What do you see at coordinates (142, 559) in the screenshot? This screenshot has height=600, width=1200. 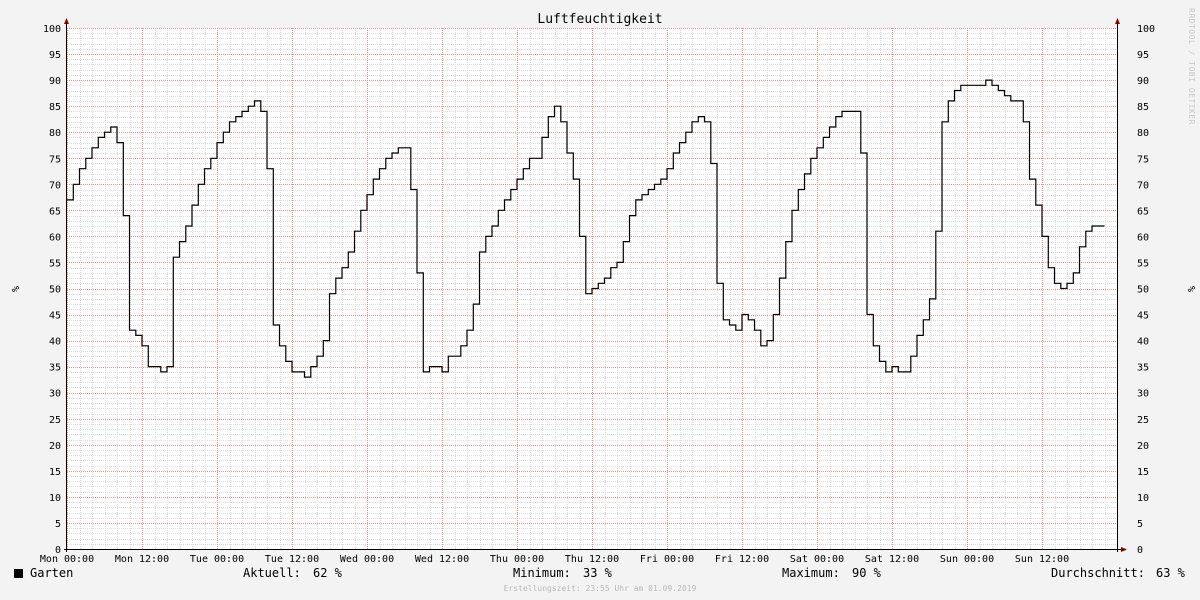 I see `x-tick-label: Mon 12:00` at bounding box center [142, 559].